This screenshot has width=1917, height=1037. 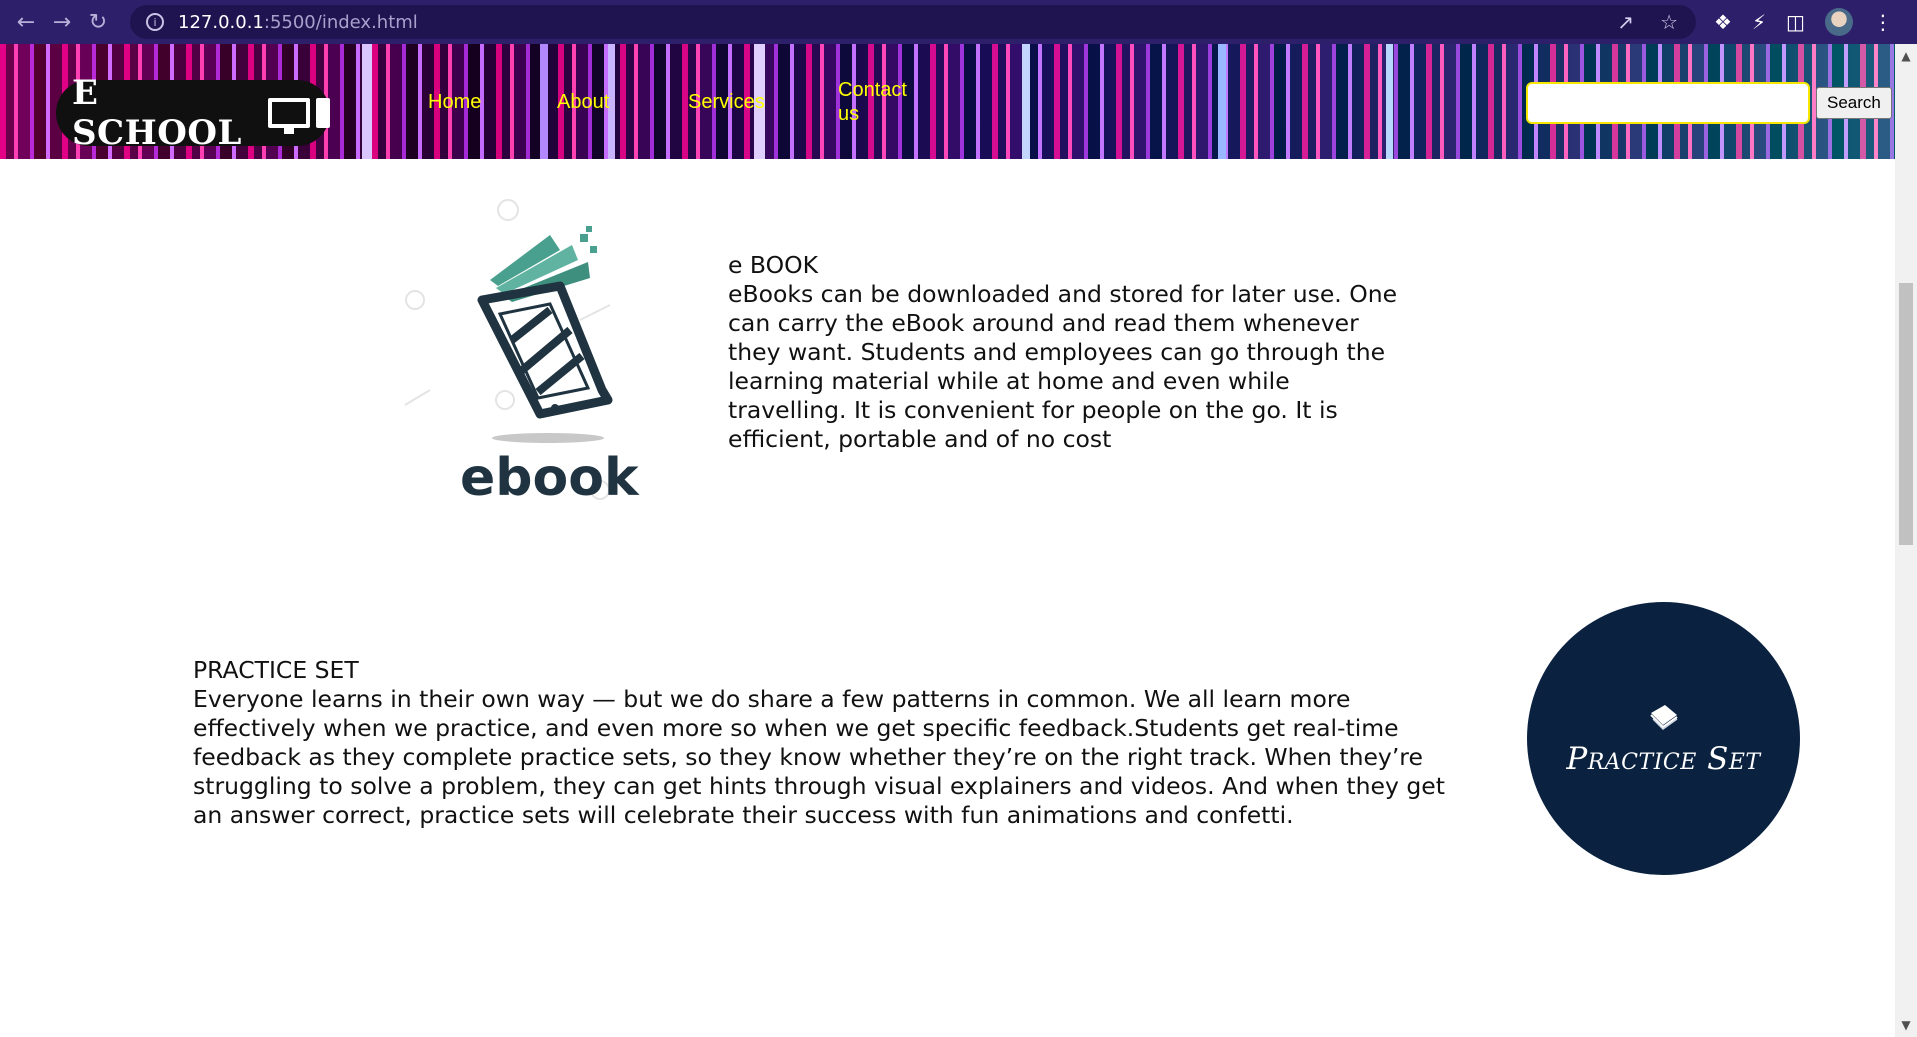 What do you see at coordinates (1906, 414) in the screenshot?
I see `scrollbar-thumb` at bounding box center [1906, 414].